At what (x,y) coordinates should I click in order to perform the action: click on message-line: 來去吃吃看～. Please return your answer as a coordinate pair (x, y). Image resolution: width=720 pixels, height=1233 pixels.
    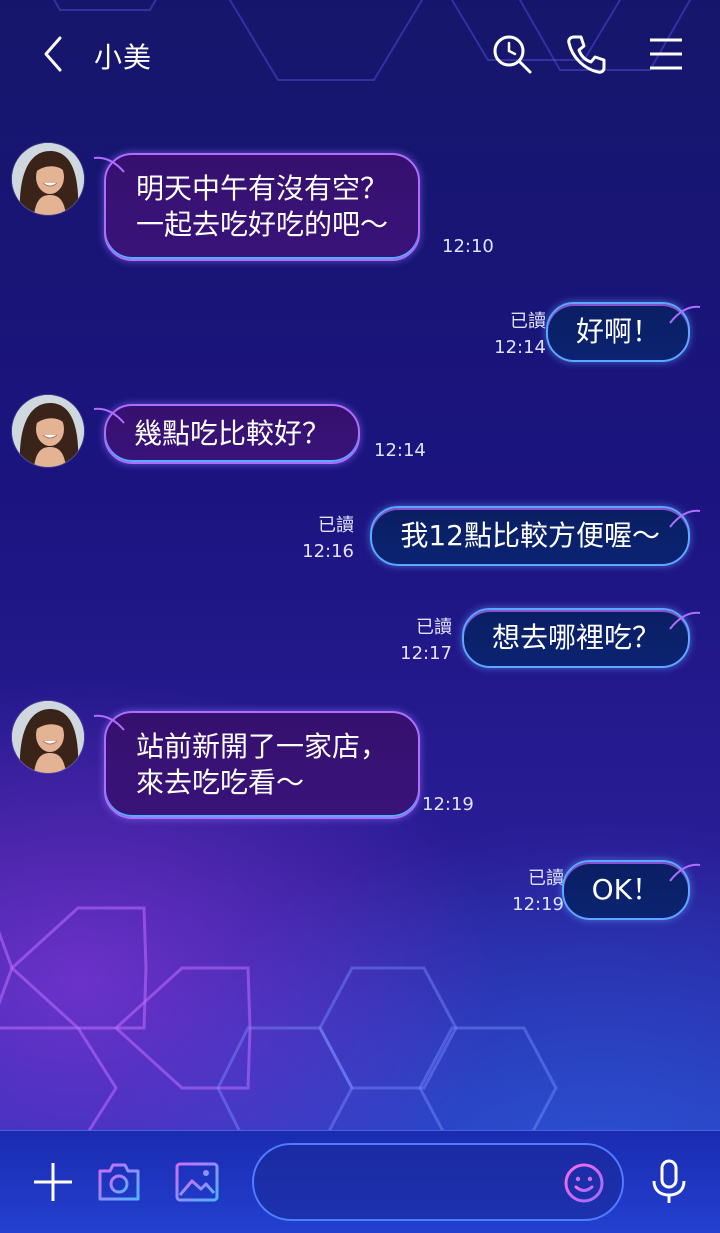
    Looking at the image, I should click on (220, 782).